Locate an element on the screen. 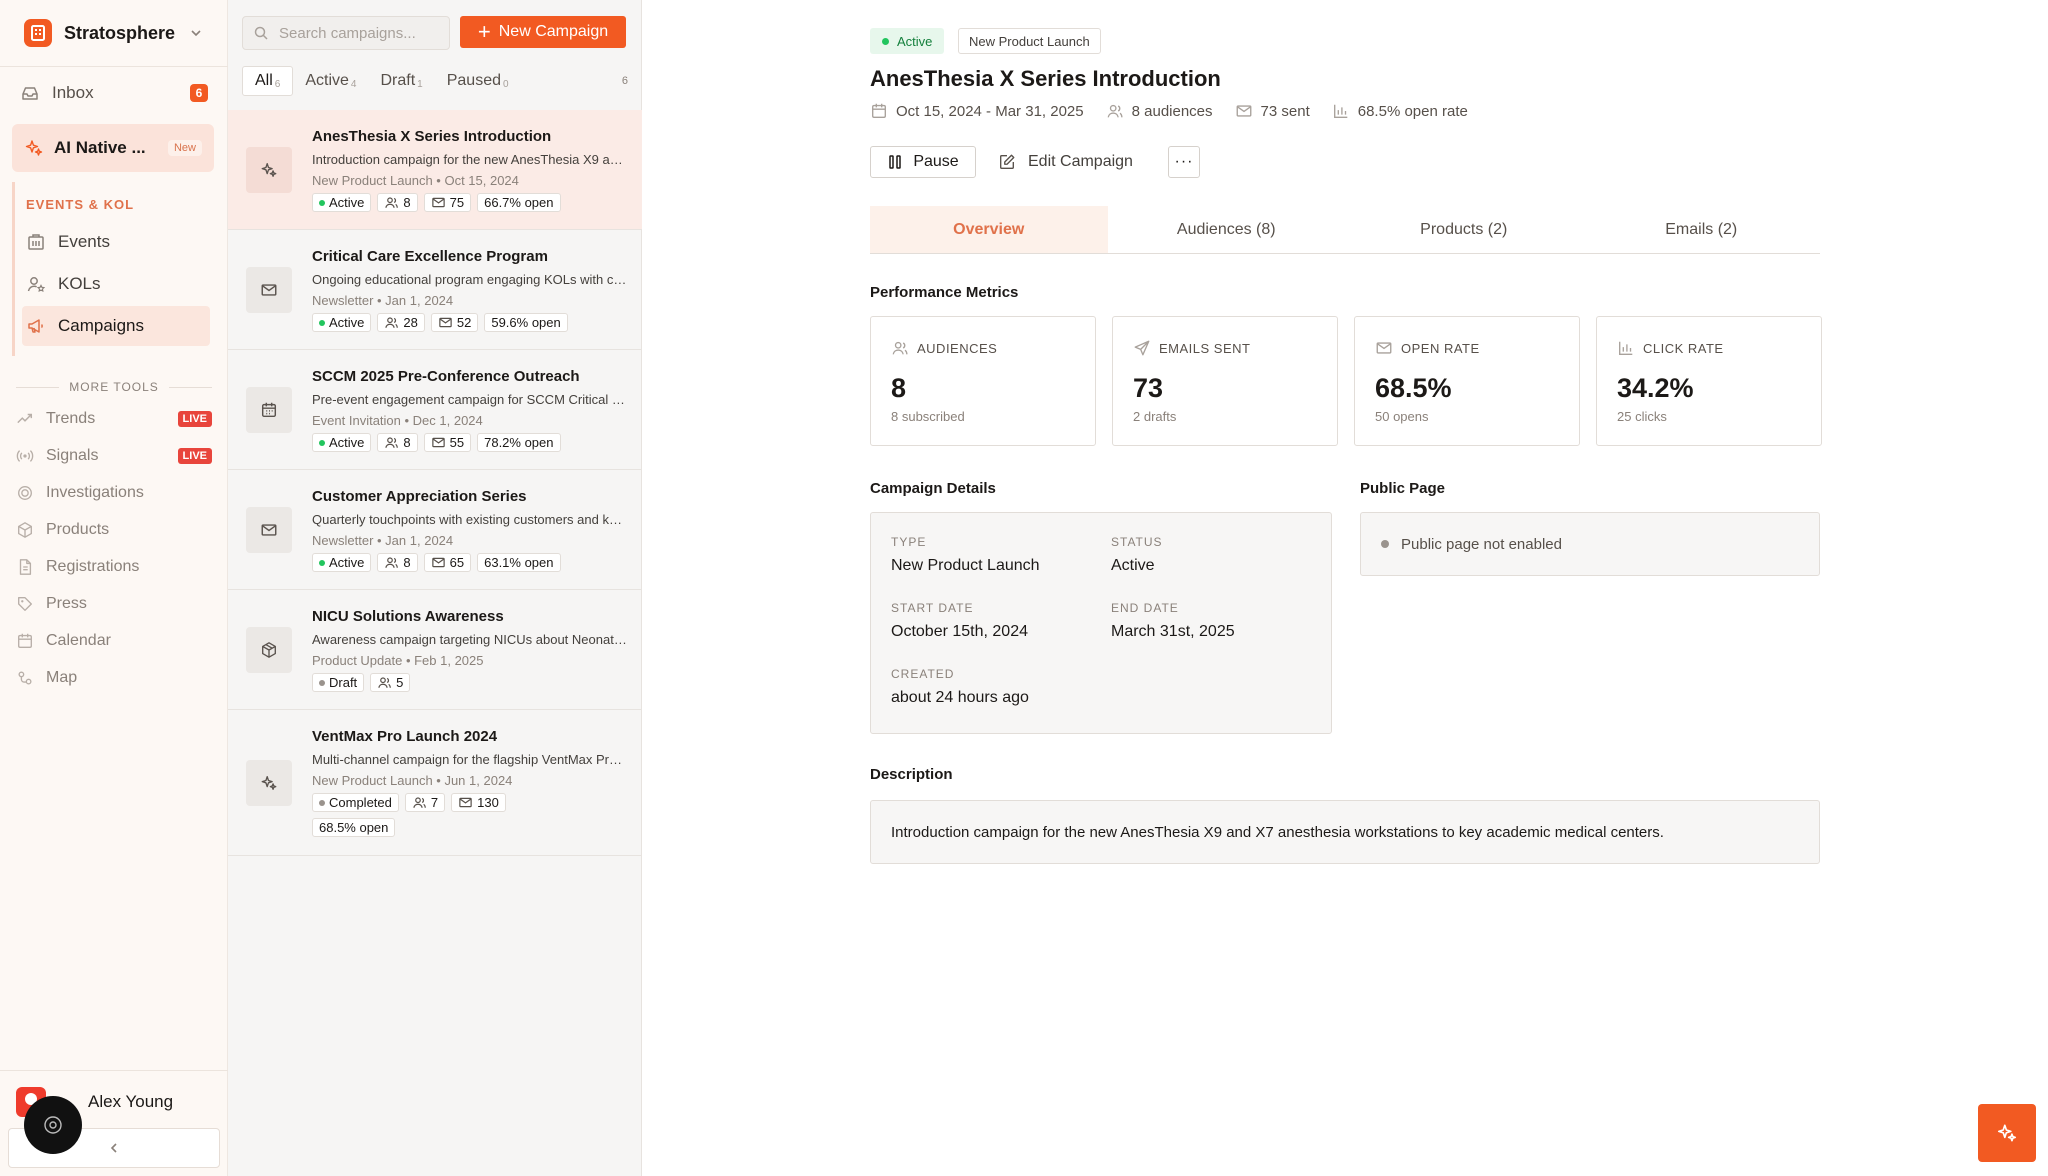 The height and width of the screenshot is (1176, 2048). more-tools-label: MORE TOOLS is located at coordinates (114, 387).